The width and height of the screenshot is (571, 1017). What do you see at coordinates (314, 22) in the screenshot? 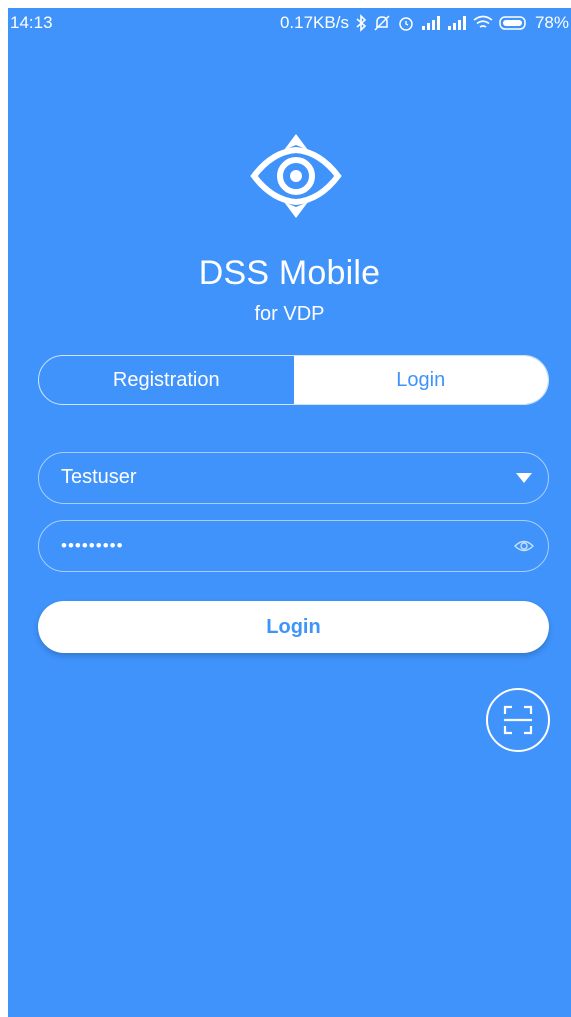
I see `network-speed: 0.17KB/s` at bounding box center [314, 22].